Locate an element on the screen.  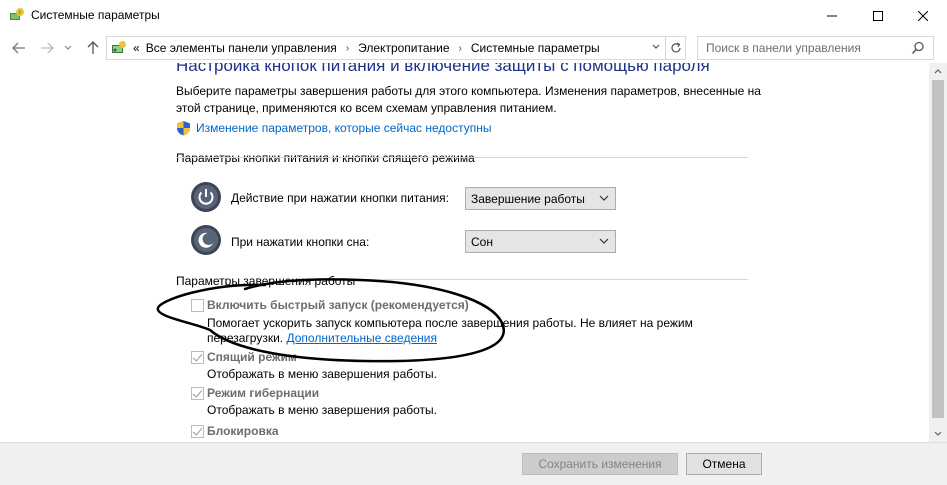
hibernate-label: Режим гибернации is located at coordinates (263, 393).